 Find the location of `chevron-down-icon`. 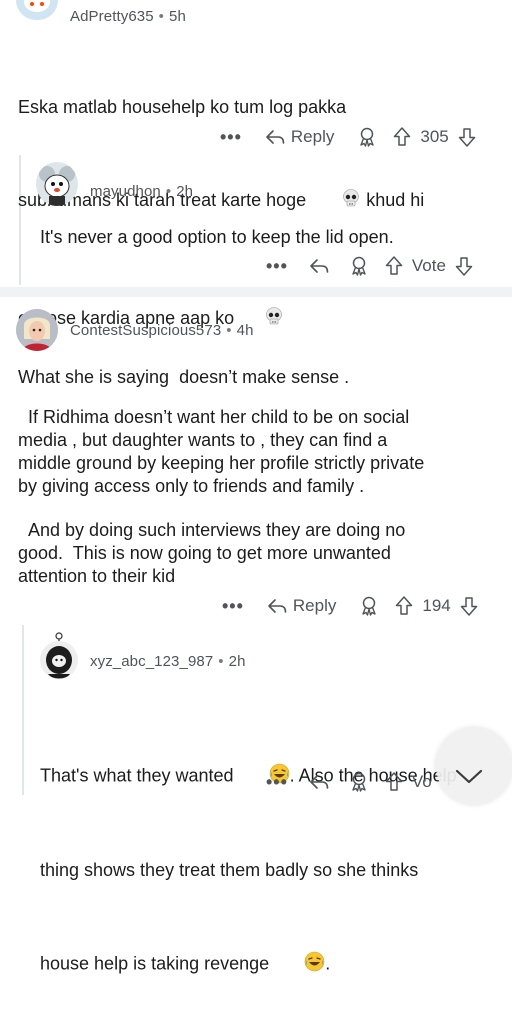

chevron-down-icon is located at coordinates (469, 777).